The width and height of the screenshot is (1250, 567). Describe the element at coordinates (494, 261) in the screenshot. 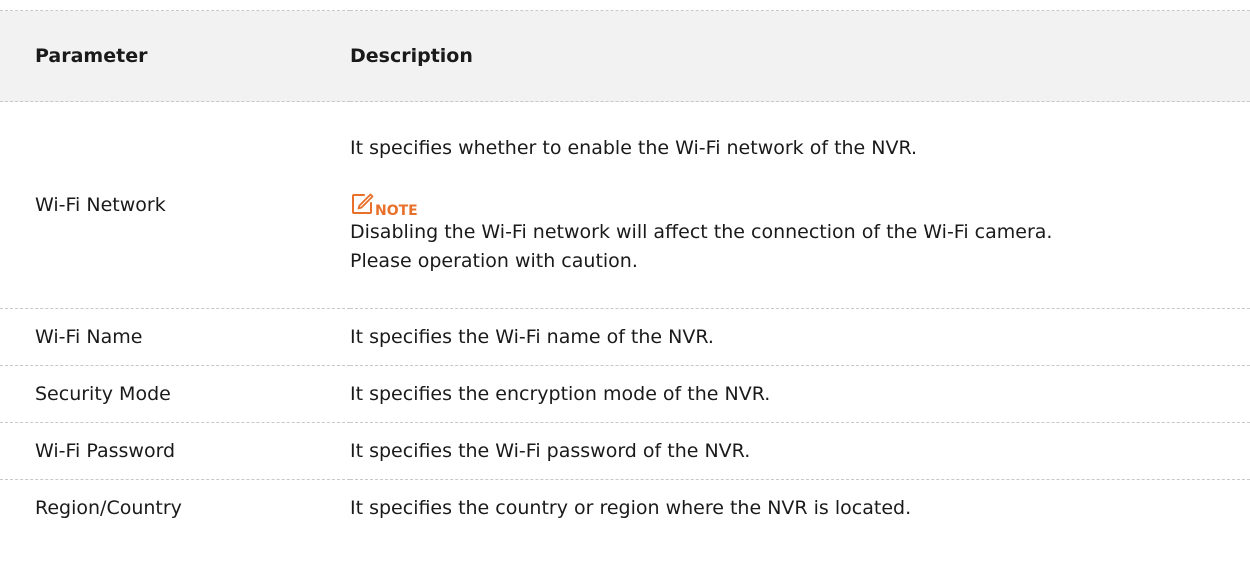

I see `note-text-line2: Please operation with caution.` at that location.